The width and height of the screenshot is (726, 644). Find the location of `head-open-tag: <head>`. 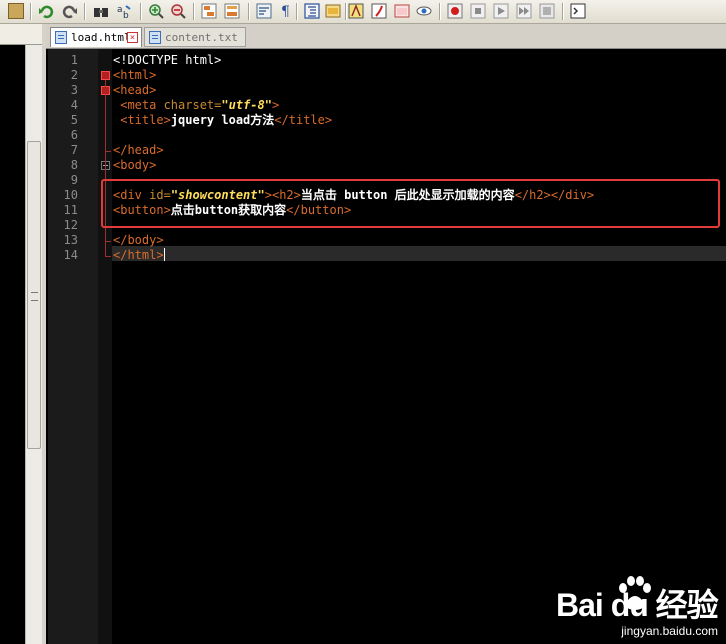

head-open-tag: <head> is located at coordinates (135, 90).